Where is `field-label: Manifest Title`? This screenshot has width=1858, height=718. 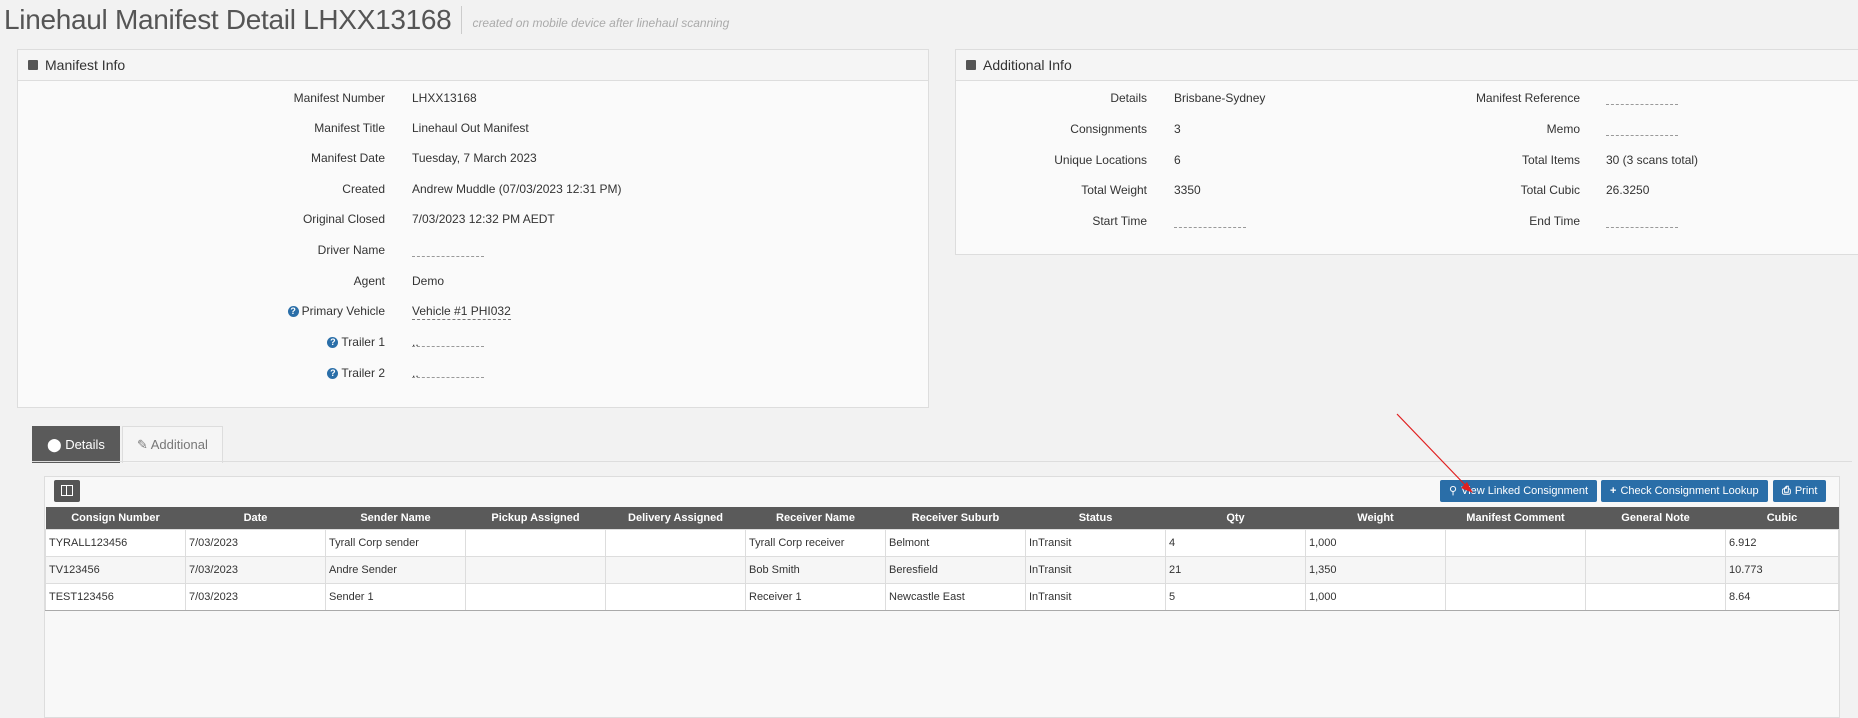 field-label: Manifest Title is located at coordinates (349, 128).